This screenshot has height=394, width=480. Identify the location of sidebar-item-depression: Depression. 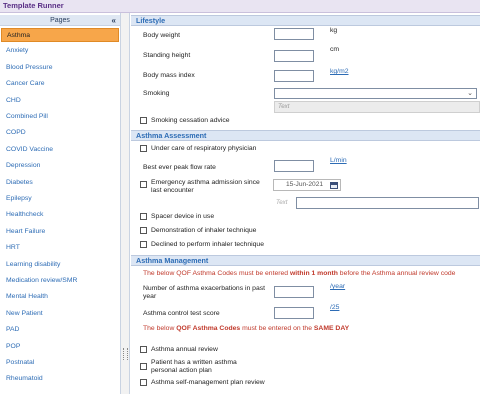
(60, 166).